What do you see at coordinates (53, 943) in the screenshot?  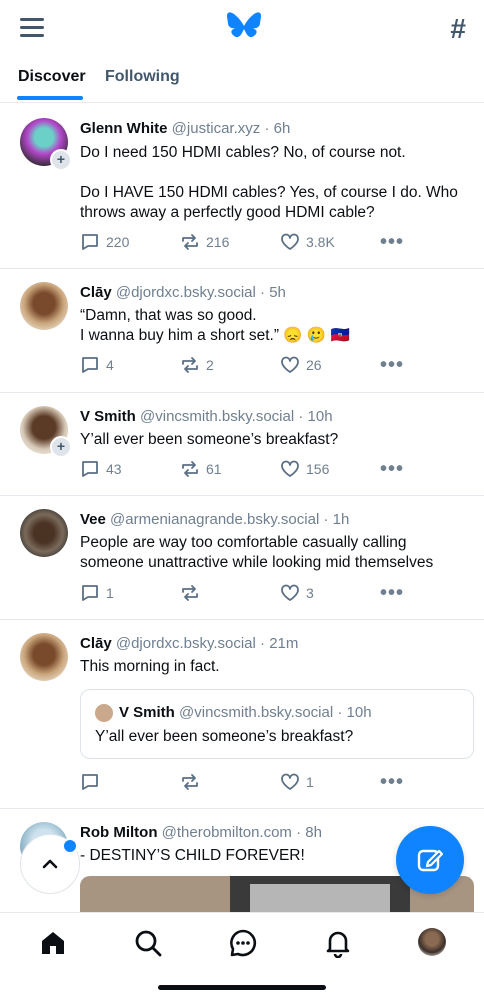 I see `home-icon` at bounding box center [53, 943].